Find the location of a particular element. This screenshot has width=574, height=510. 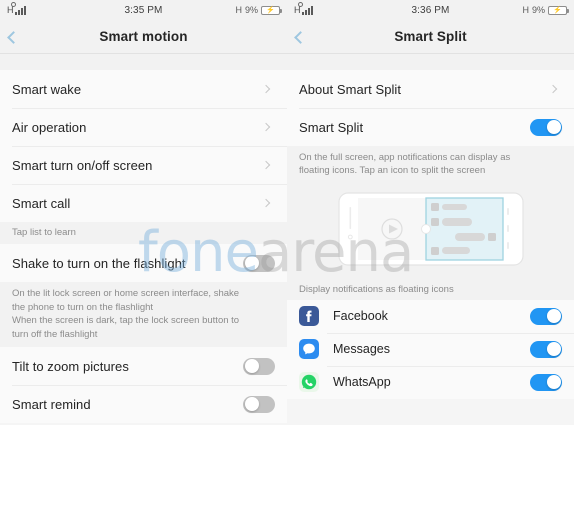

page-title: Smart Split is located at coordinates (430, 36).